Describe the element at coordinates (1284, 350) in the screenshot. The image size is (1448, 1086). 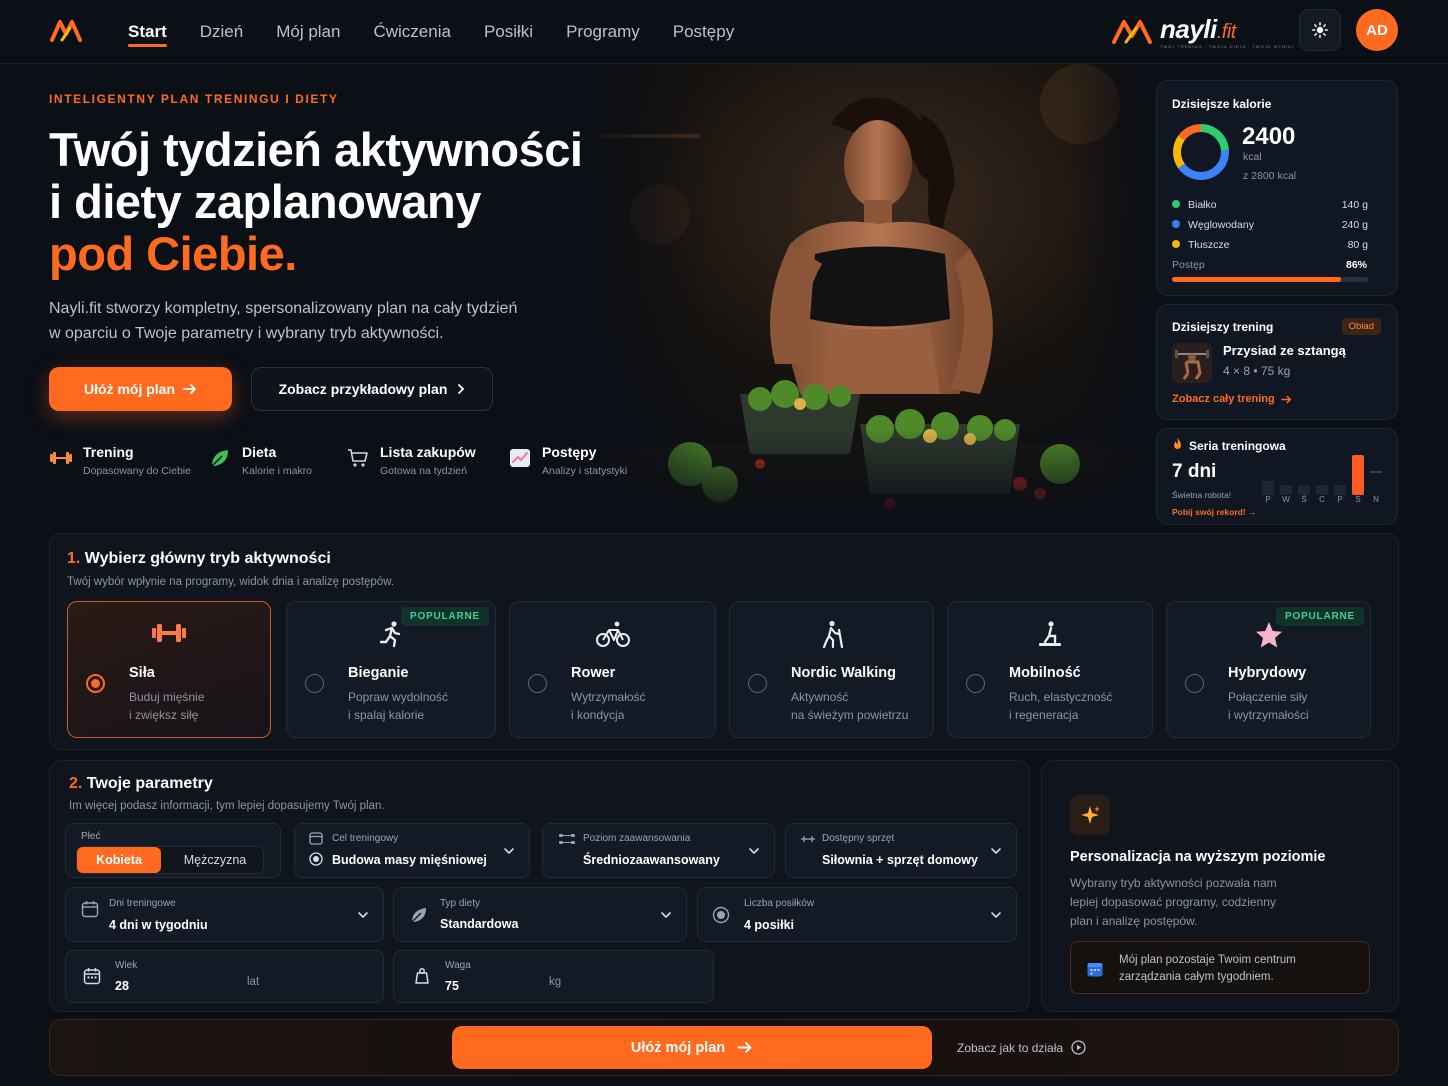
I see `workout-exercise: Przysiad ze sztangą` at that location.